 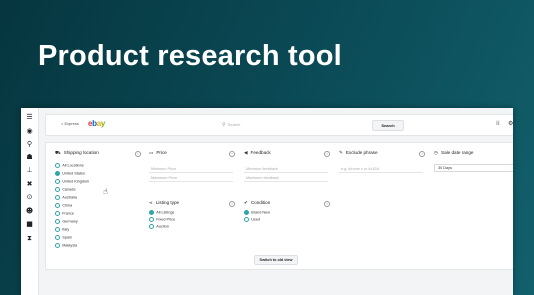 I want to click on radio-italy: Italy, so click(x=62, y=230).